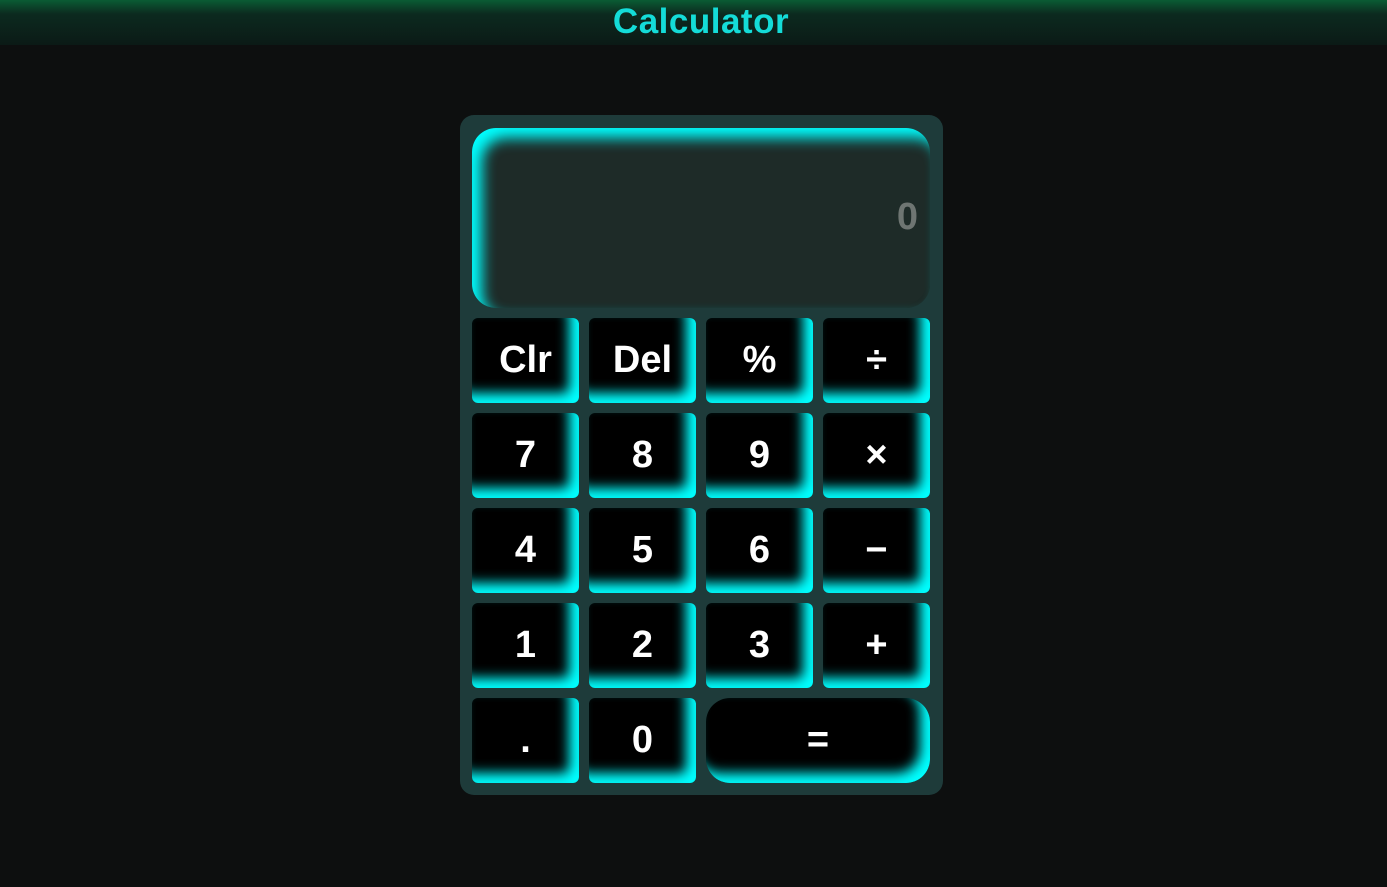  I want to click on digit-3-button: 3, so click(759, 645).